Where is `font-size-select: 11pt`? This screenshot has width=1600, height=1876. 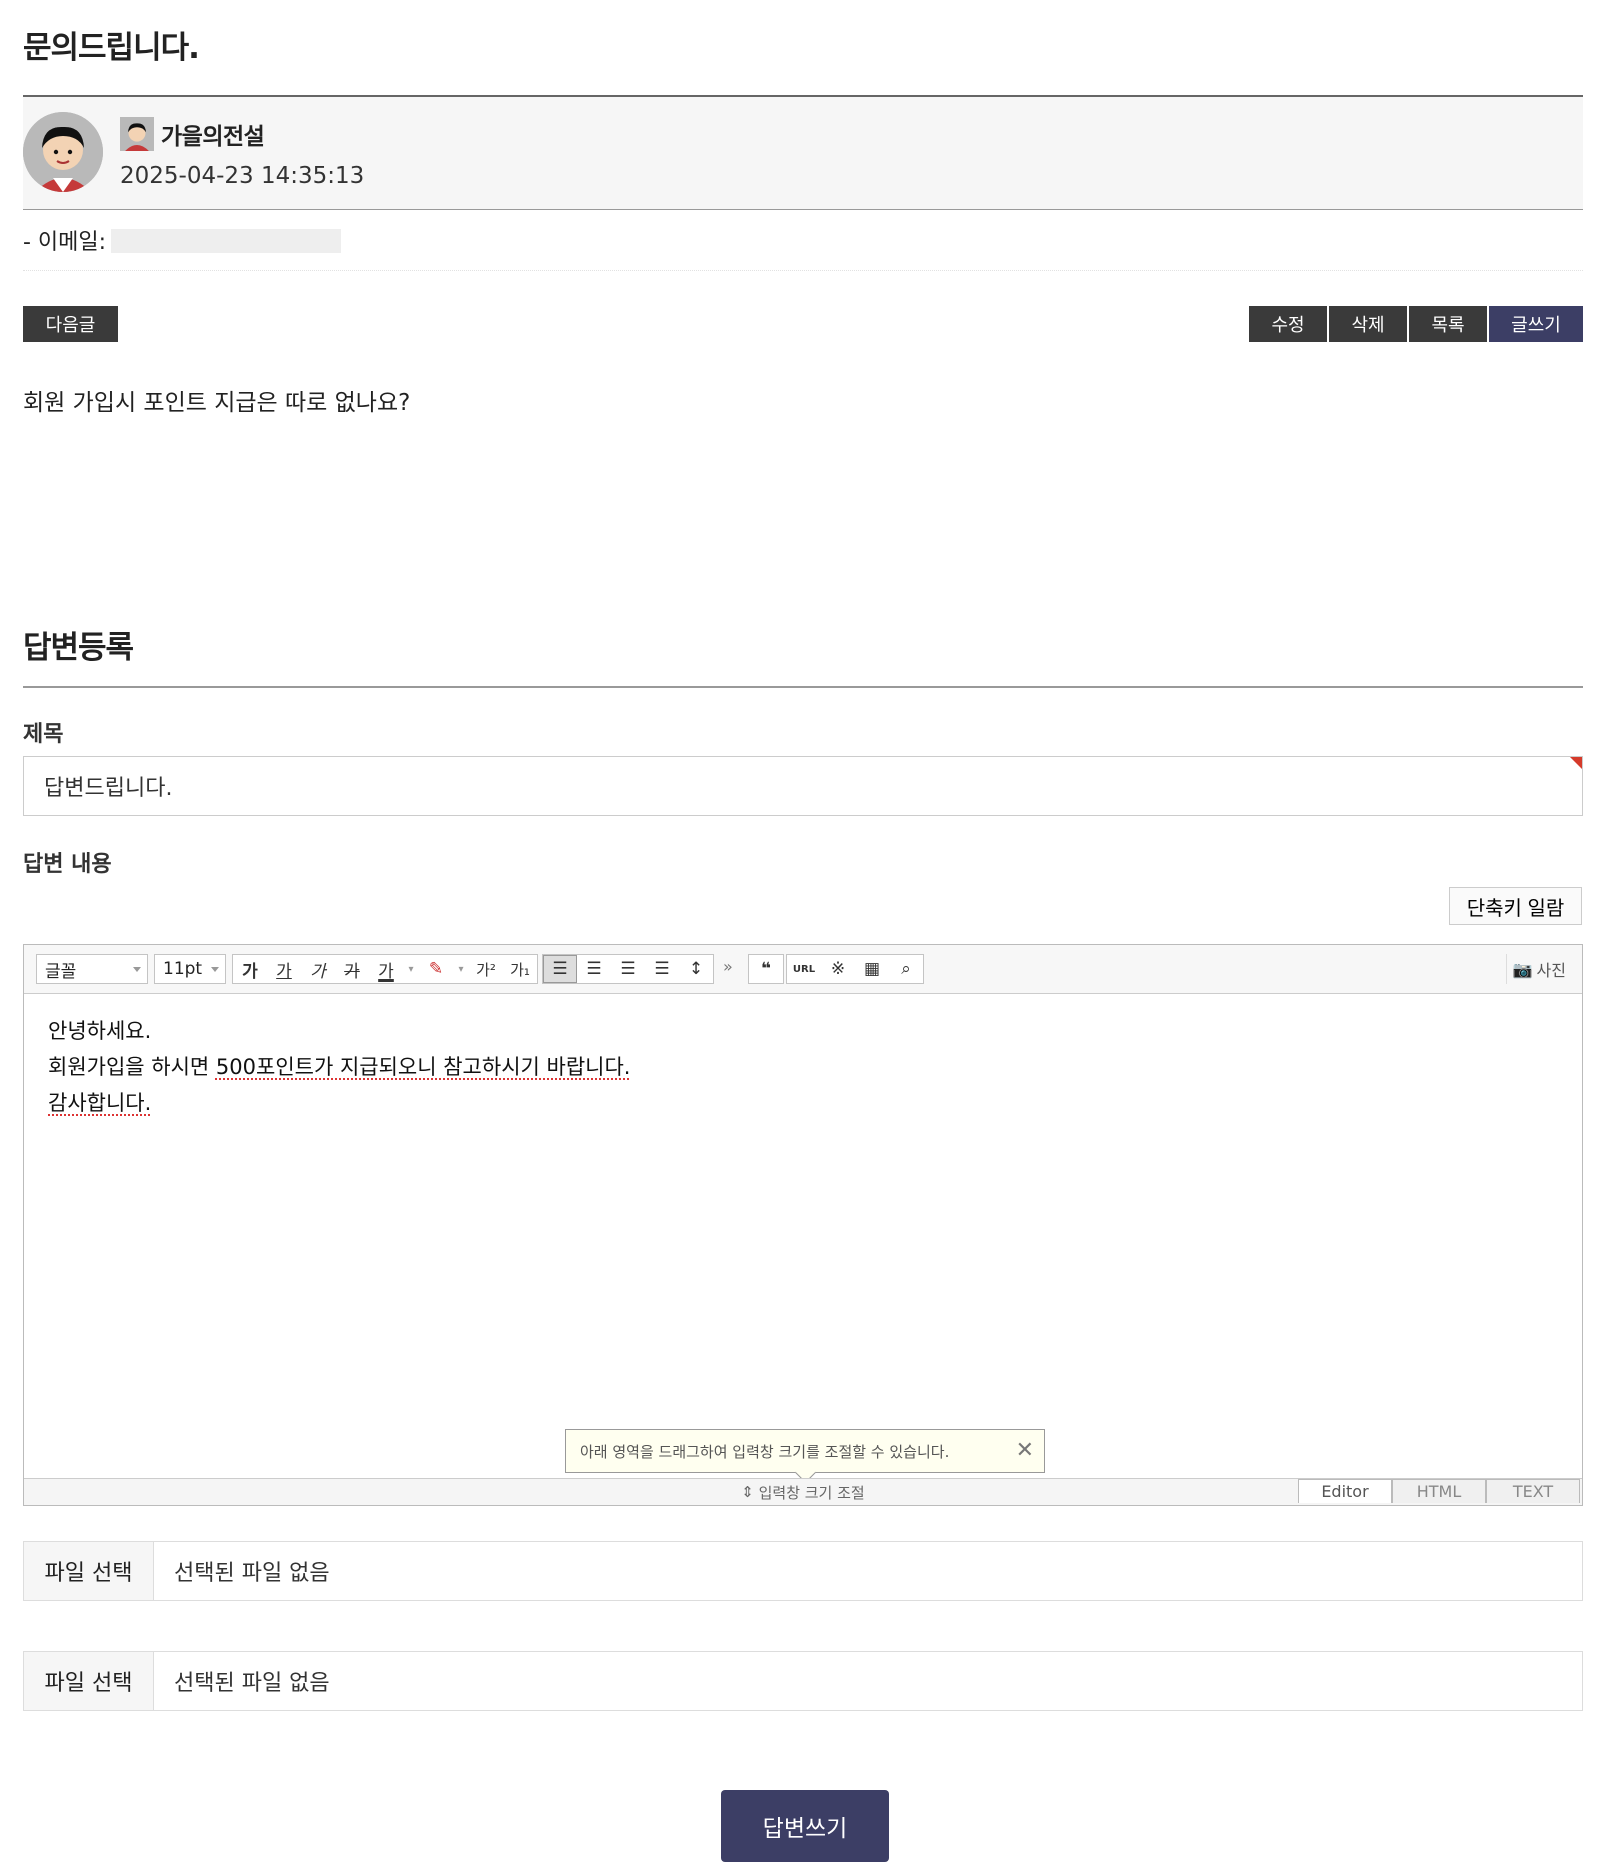
font-size-select: 11pt is located at coordinates (190, 969).